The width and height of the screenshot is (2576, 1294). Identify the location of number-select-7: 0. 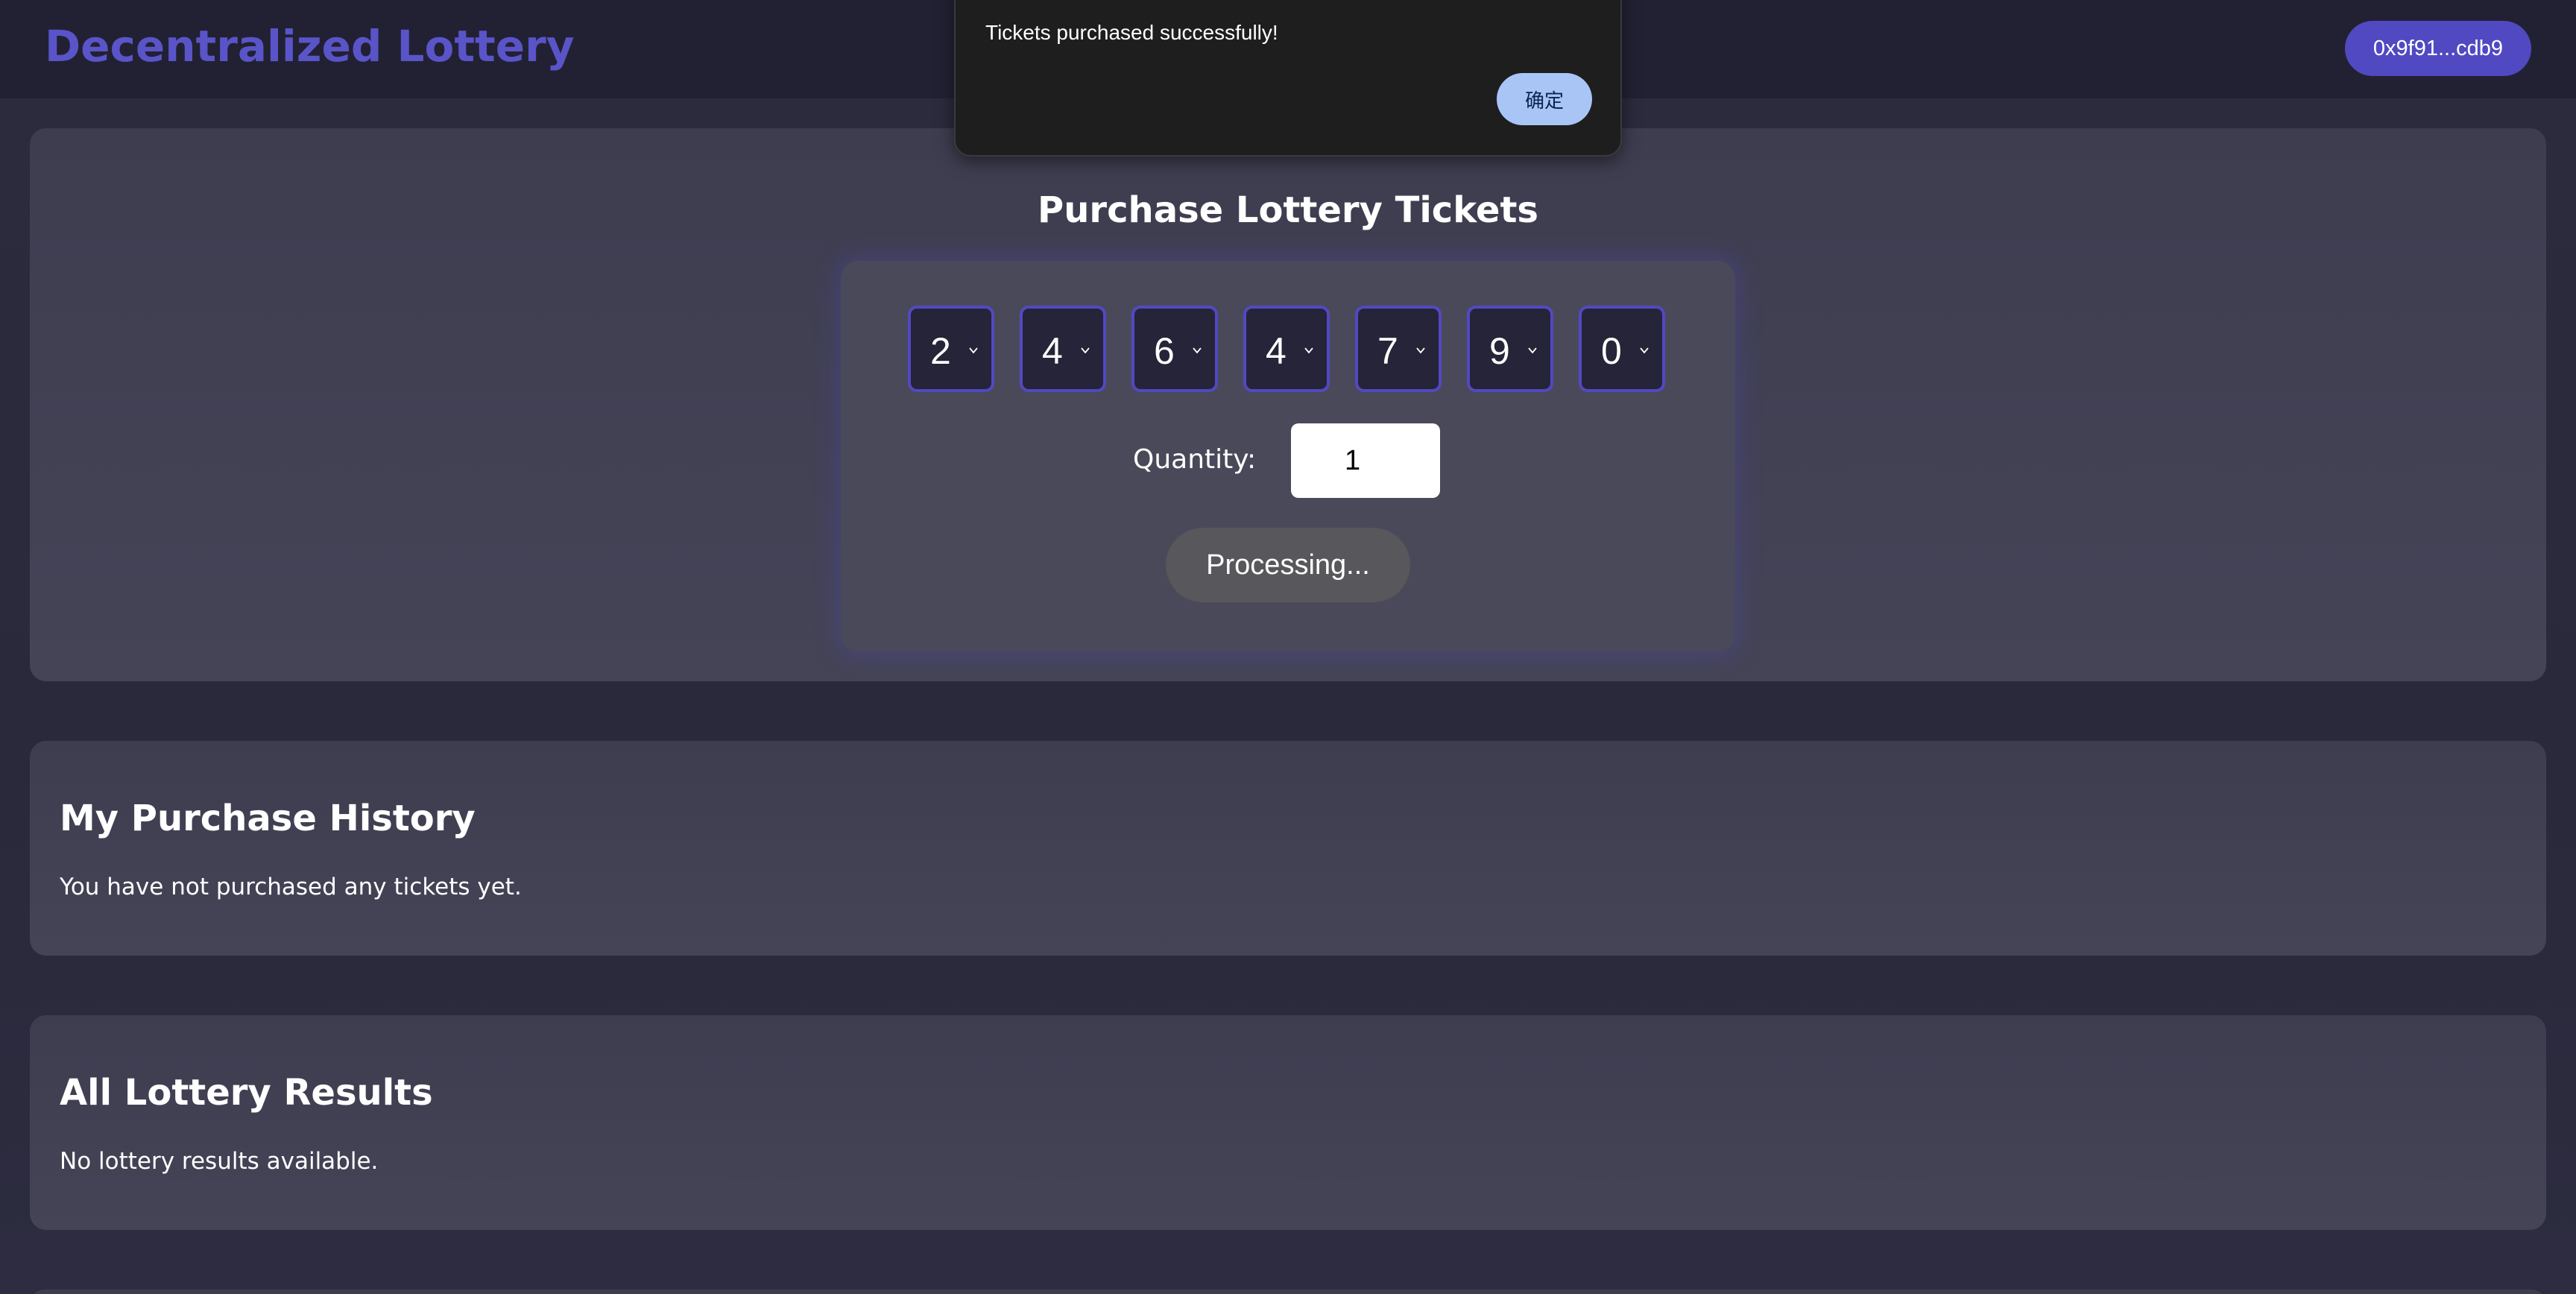
(1622, 349).